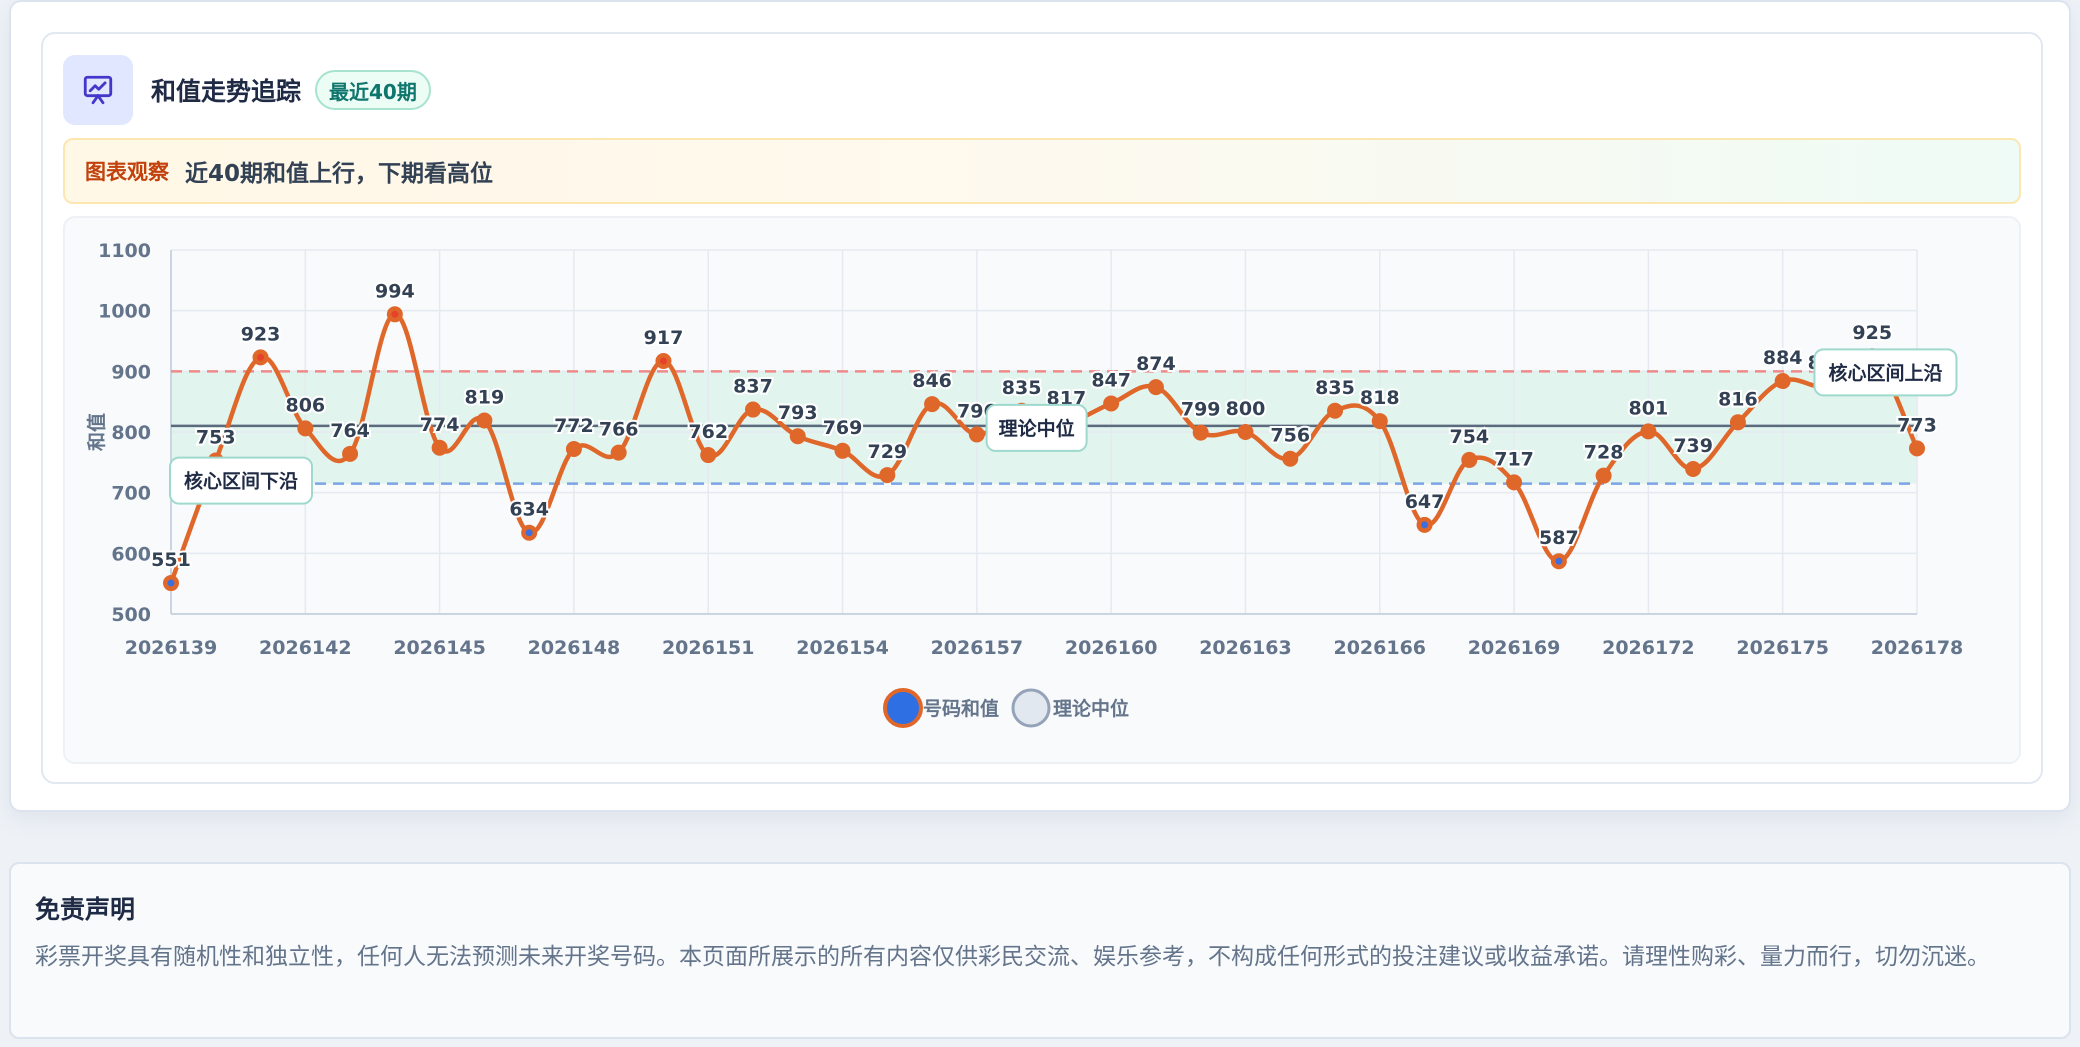  I want to click on data-label: 917, so click(664, 338).